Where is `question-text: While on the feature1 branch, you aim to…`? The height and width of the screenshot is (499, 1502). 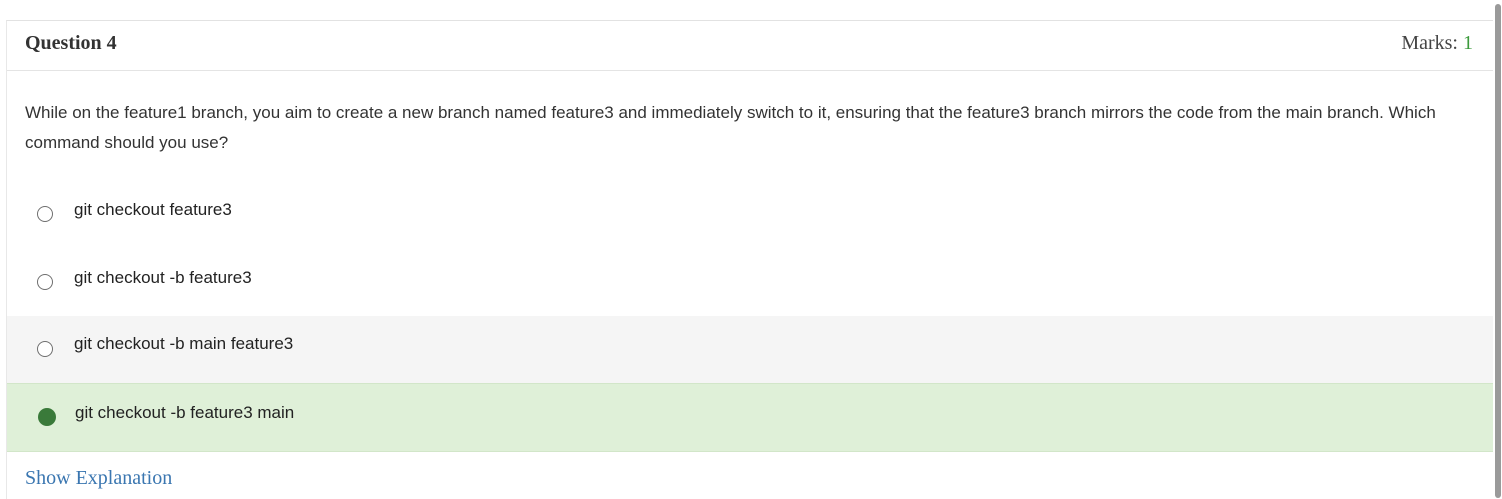
question-text: While on the feature1 branch, you aim to… is located at coordinates (730, 127).